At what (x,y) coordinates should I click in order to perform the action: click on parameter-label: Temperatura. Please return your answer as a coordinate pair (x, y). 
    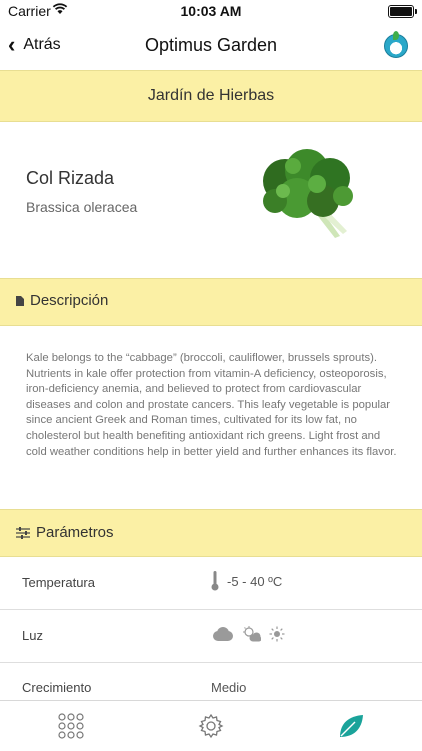
    Looking at the image, I should click on (58, 582).